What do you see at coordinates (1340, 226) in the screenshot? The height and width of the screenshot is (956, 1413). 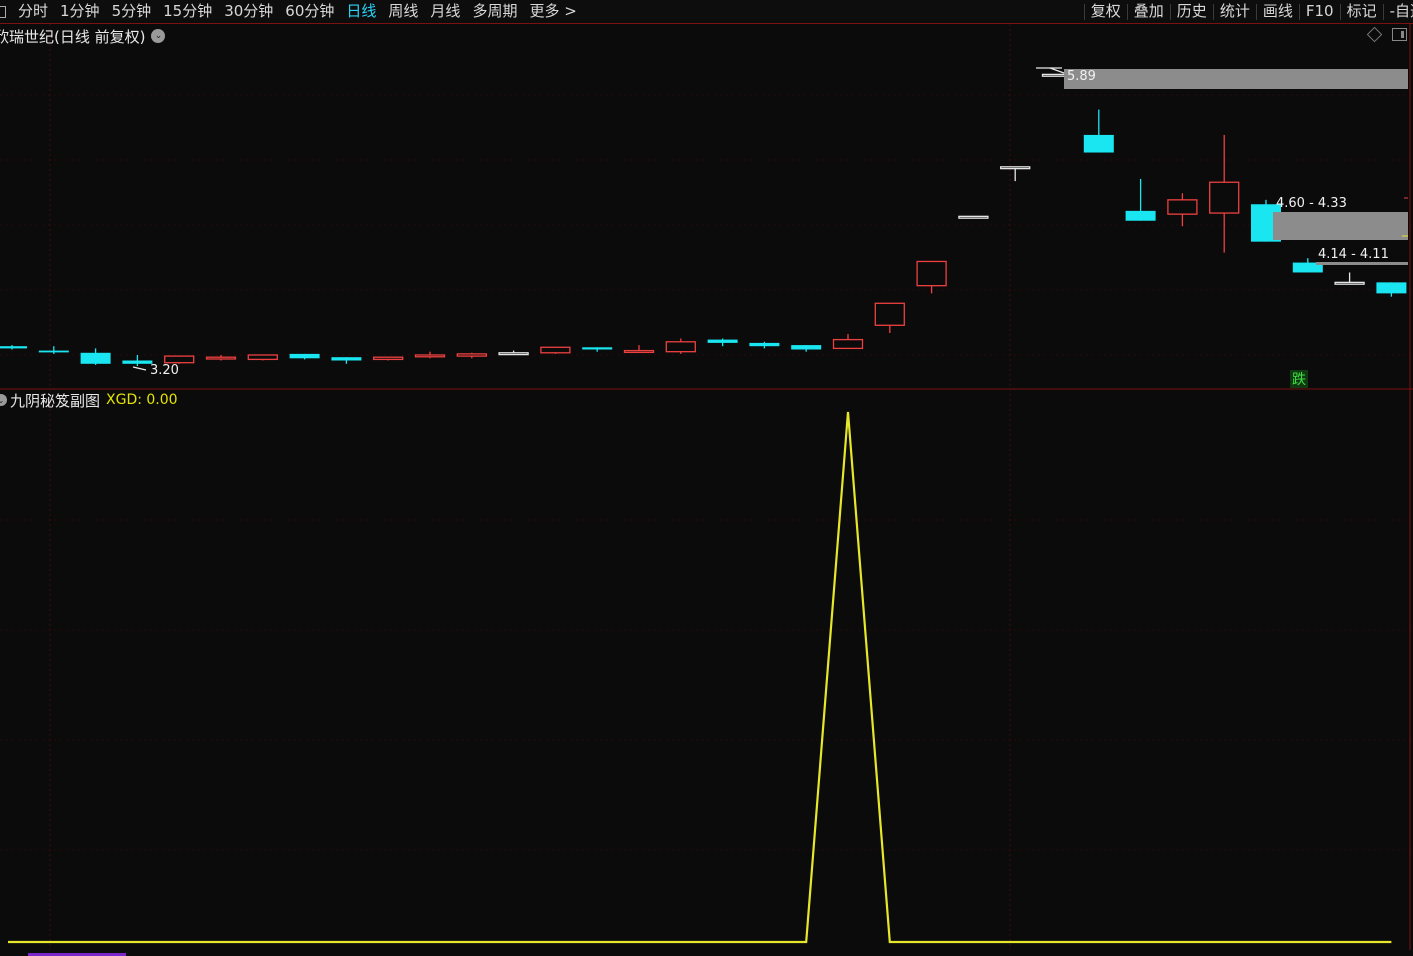 I see `resistance-zone` at bounding box center [1340, 226].